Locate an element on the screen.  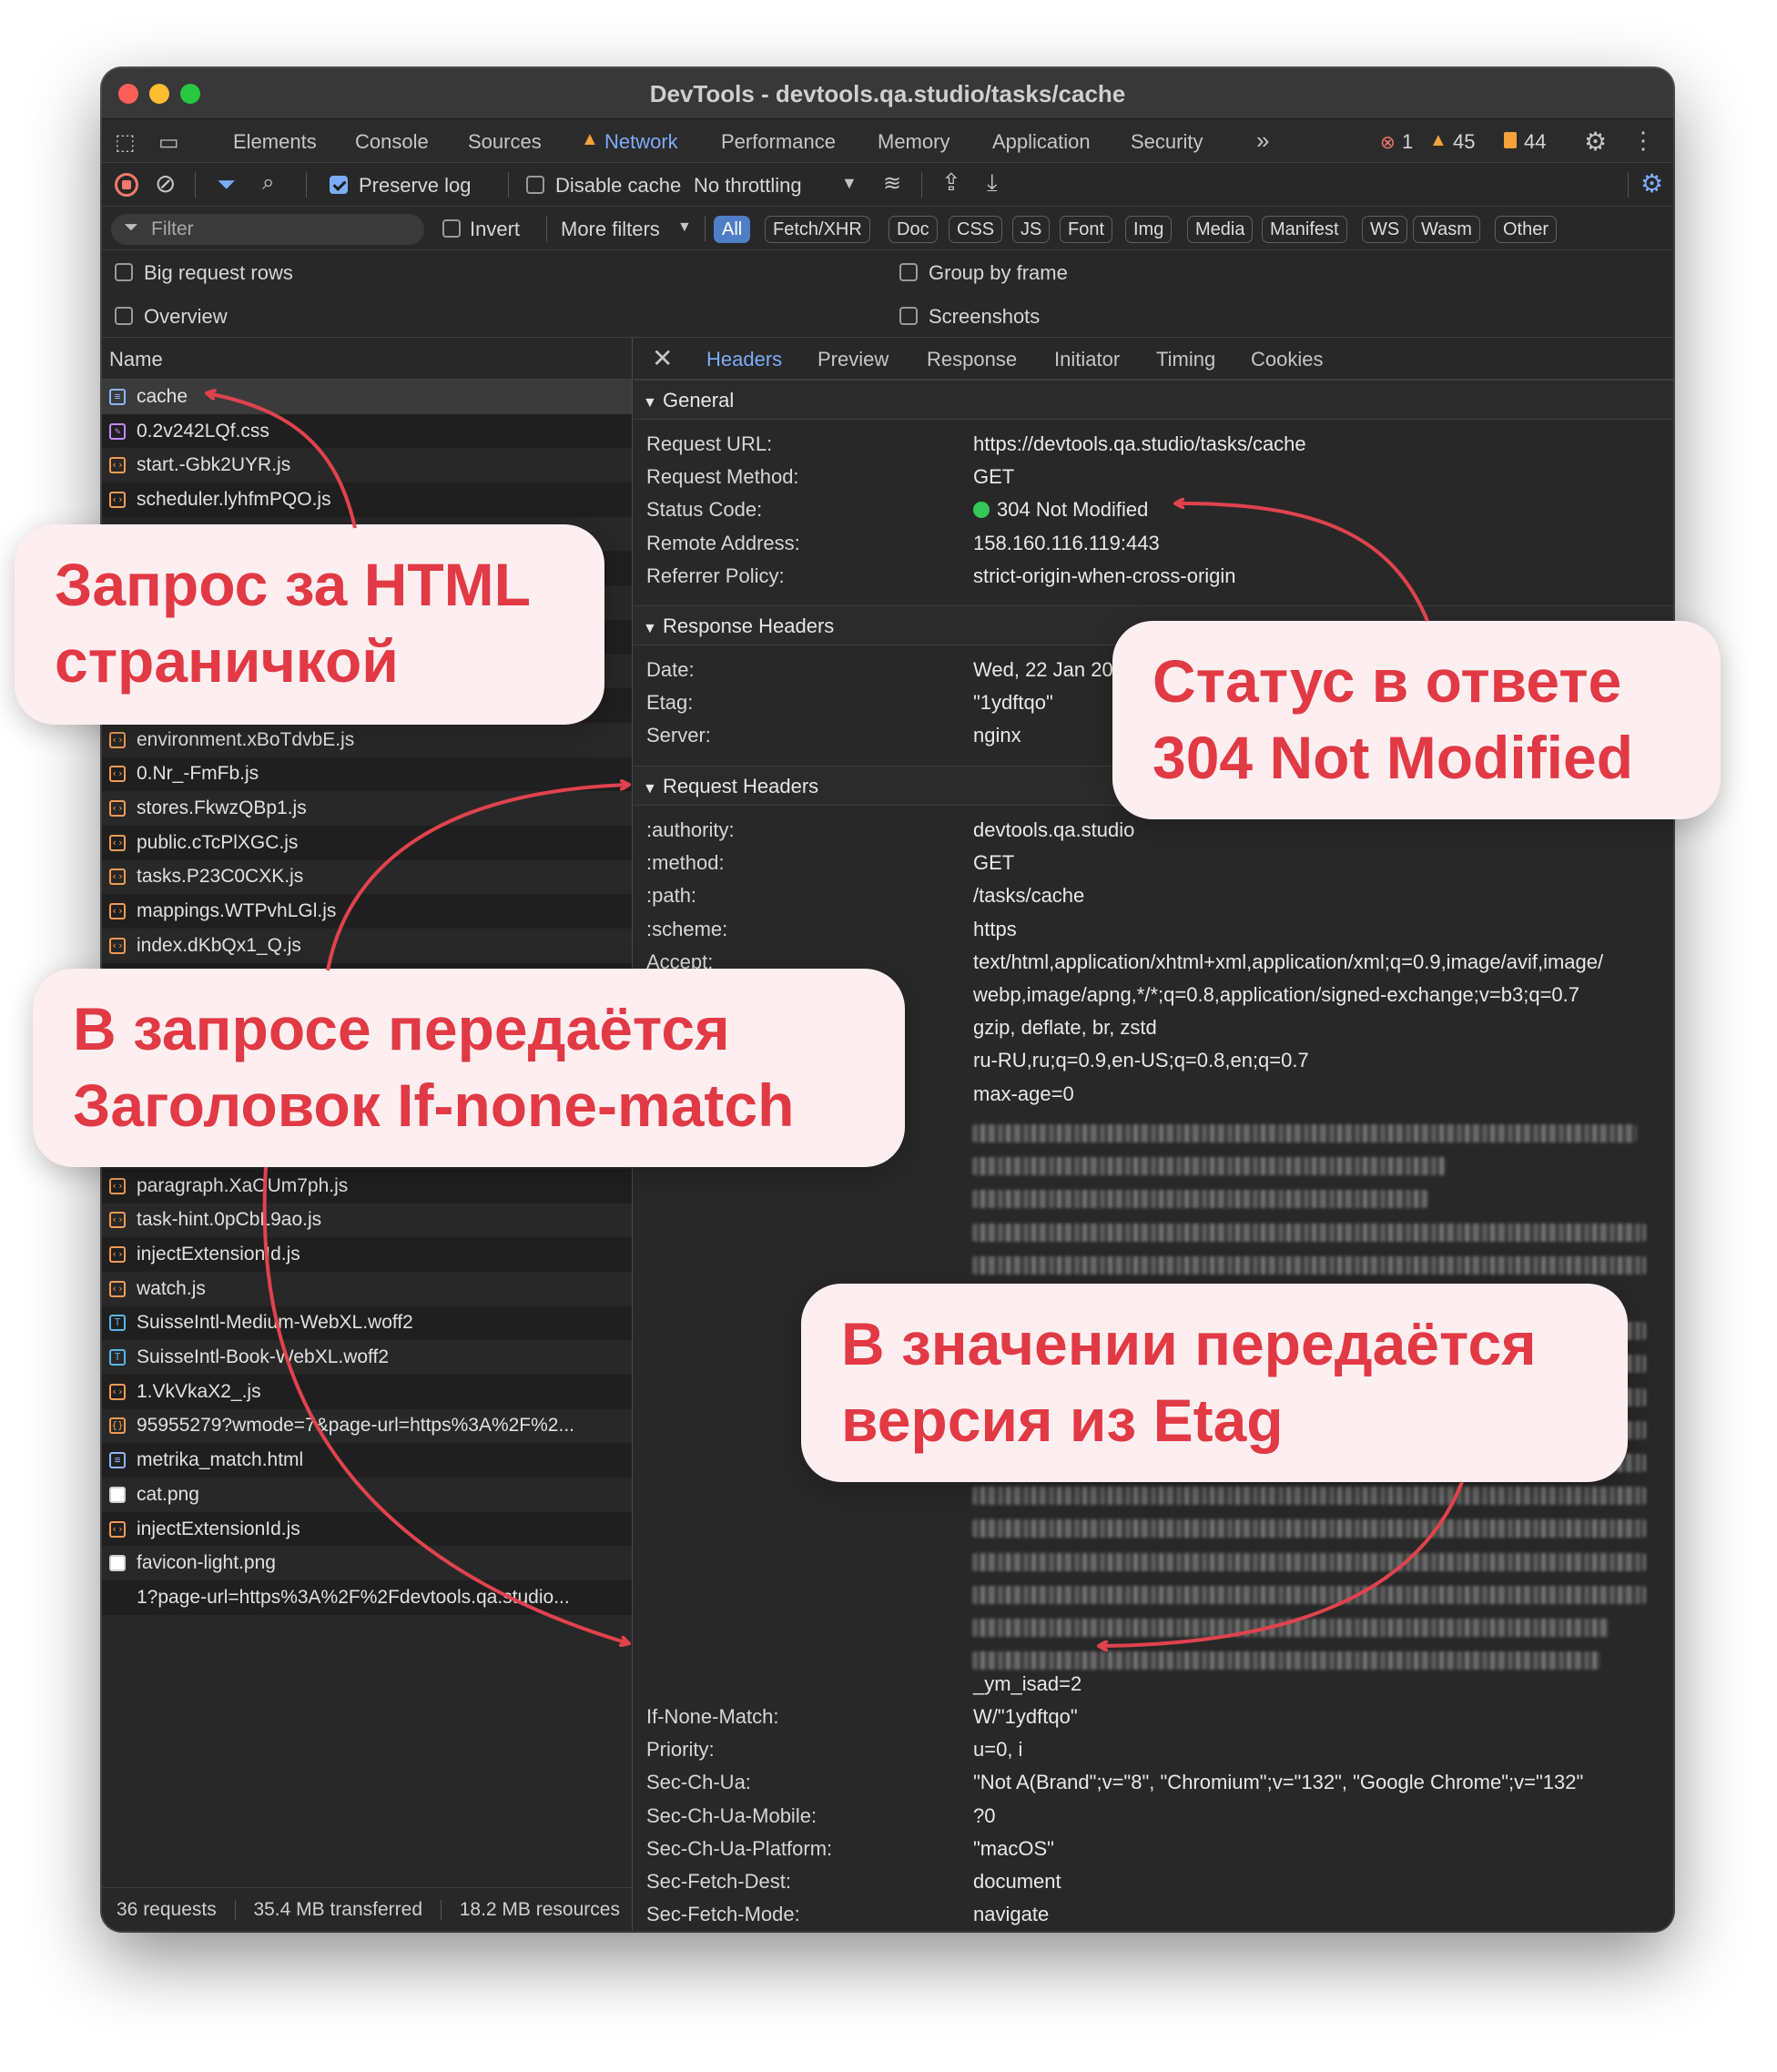
filter-chip-img: Img is located at coordinates (1149, 229).